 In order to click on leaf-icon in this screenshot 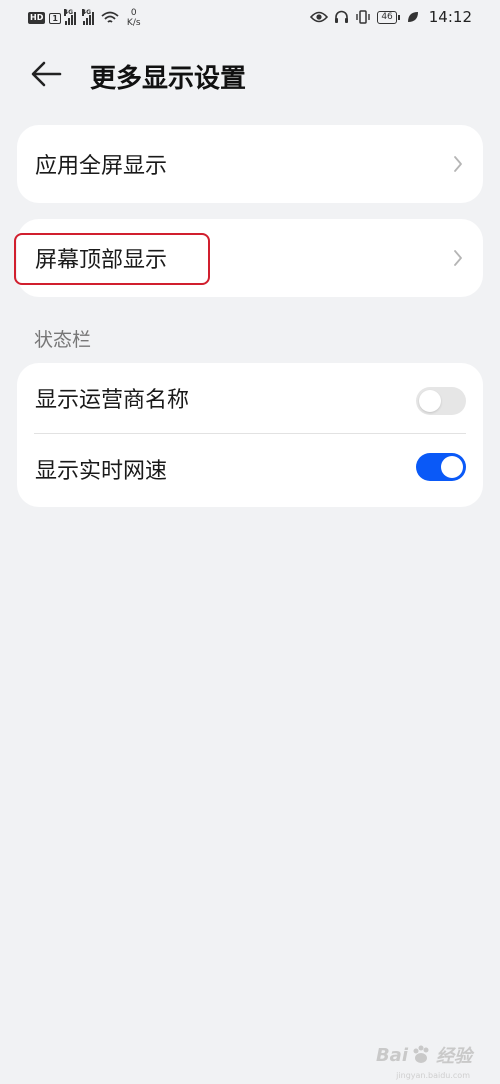, I will do `click(412, 17)`.